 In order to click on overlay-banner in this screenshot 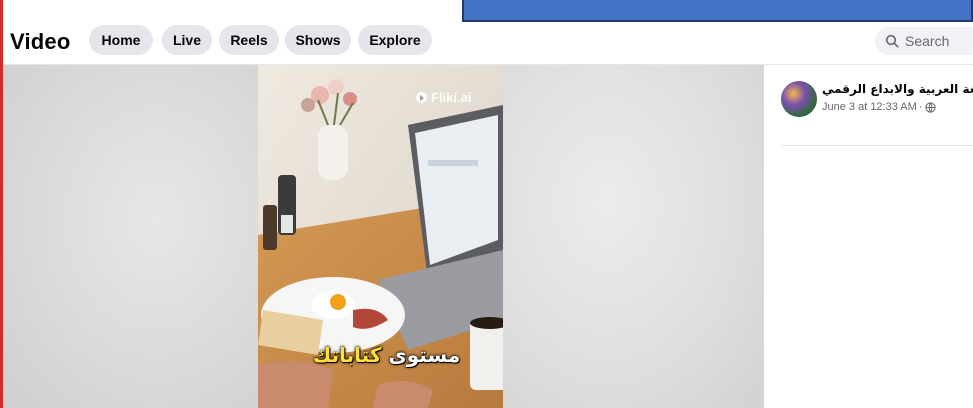, I will do `click(717, 11)`.